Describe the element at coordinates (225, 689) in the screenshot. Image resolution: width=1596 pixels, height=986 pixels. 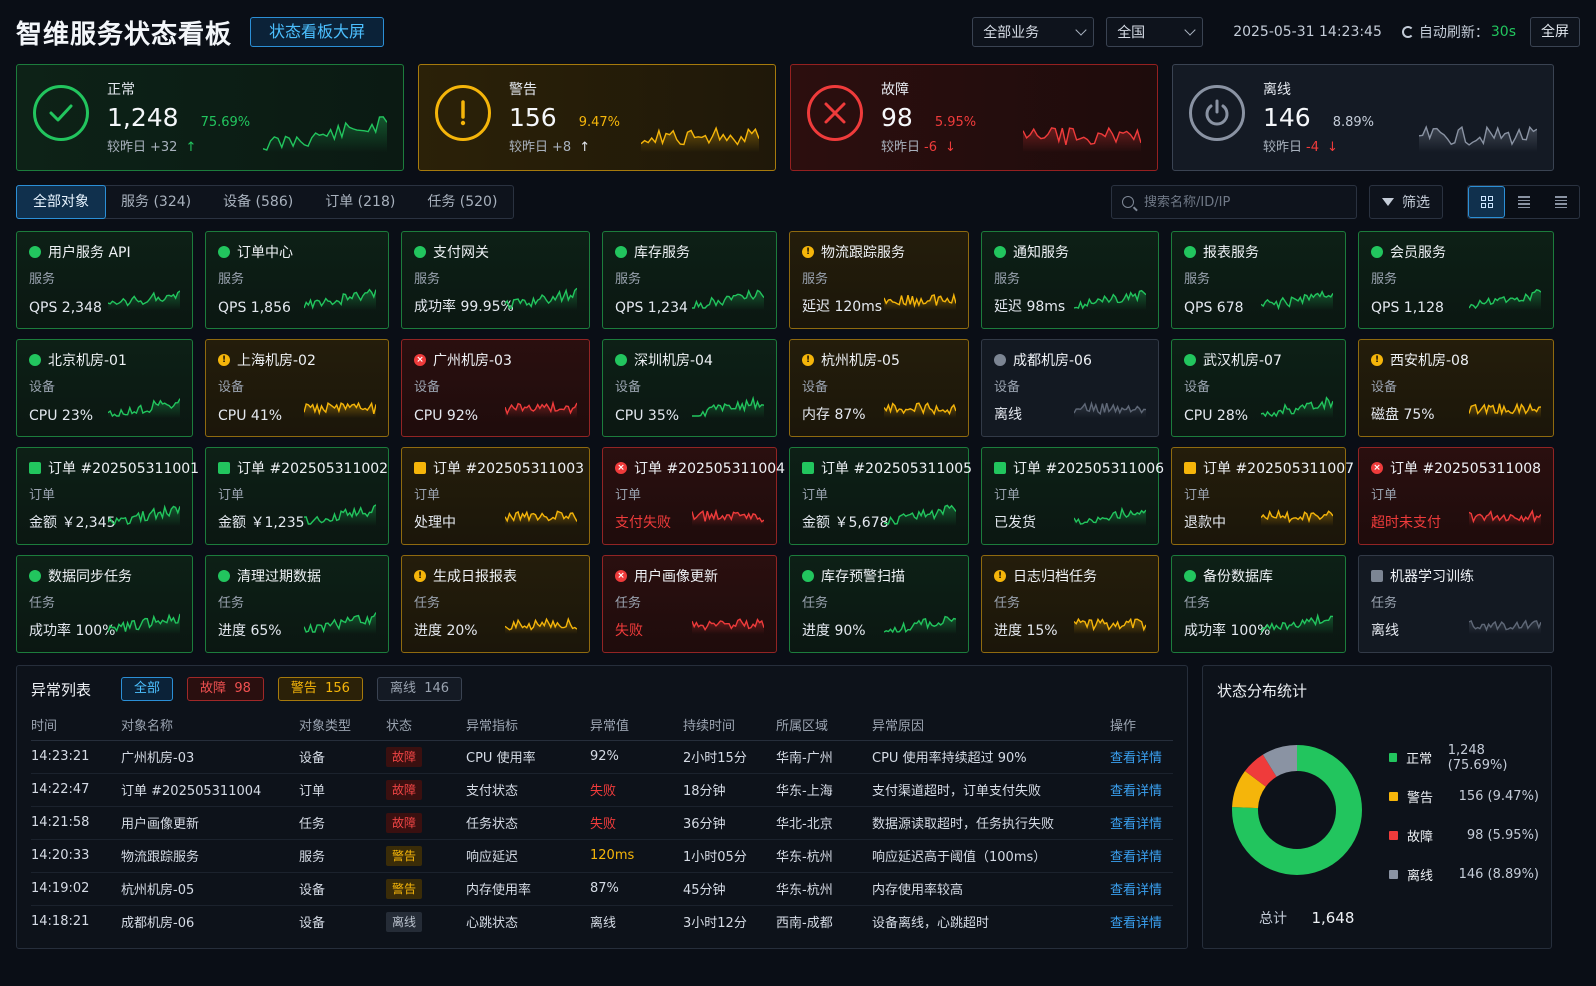
I see `chip-fault: 故障 98` at that location.